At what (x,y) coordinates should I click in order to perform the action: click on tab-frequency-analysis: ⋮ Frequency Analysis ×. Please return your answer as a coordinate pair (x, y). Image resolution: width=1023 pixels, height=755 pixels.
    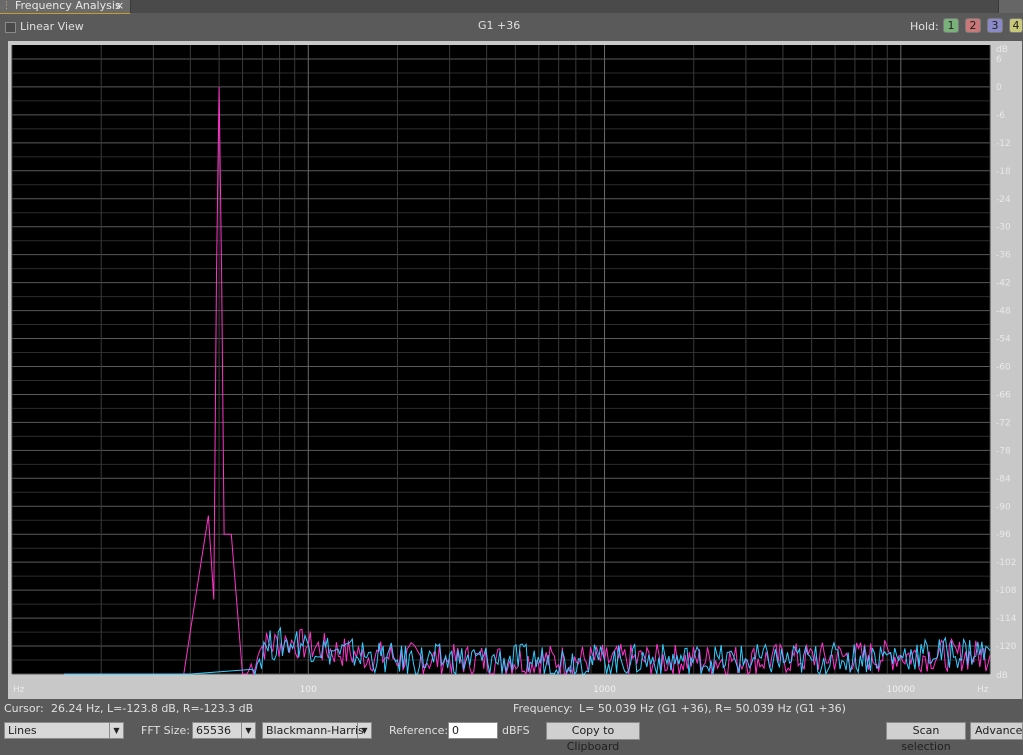
    Looking at the image, I should click on (65, 7).